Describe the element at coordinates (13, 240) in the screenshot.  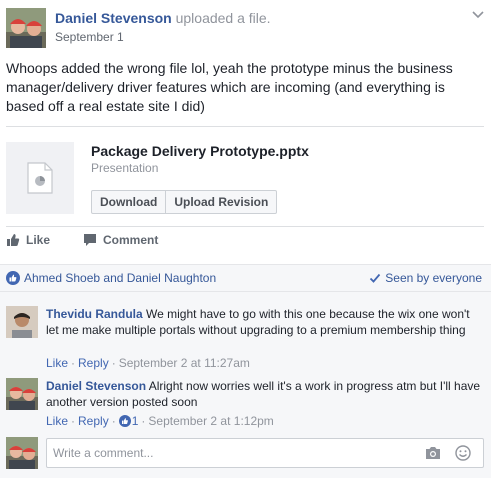
I see `thumbs-up-icon` at that location.